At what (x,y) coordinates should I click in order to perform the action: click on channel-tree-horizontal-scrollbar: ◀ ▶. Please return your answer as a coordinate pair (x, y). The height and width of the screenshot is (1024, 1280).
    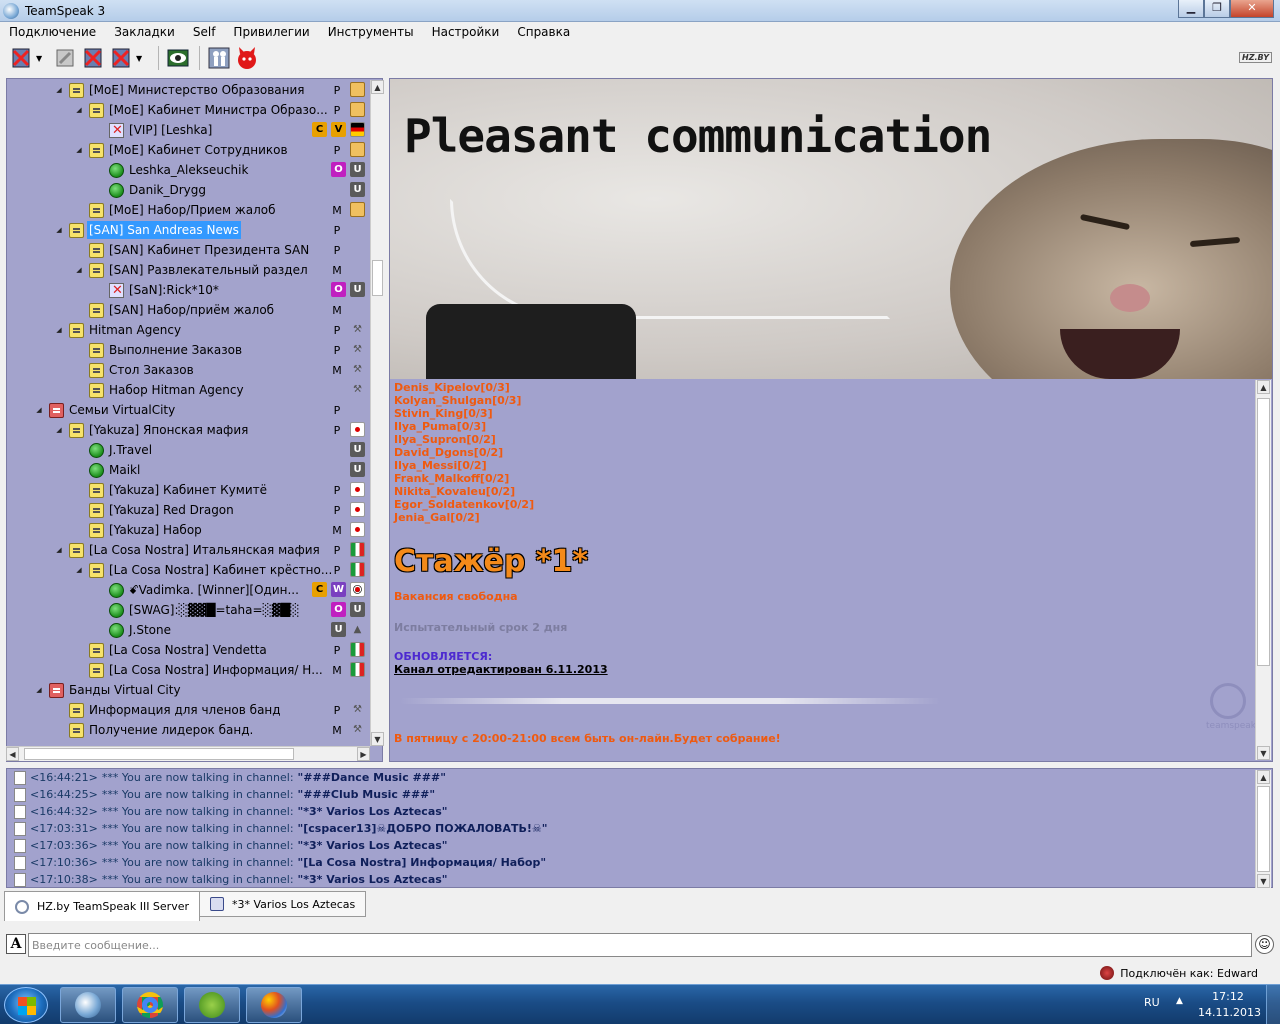
    Looking at the image, I should click on (188, 753).